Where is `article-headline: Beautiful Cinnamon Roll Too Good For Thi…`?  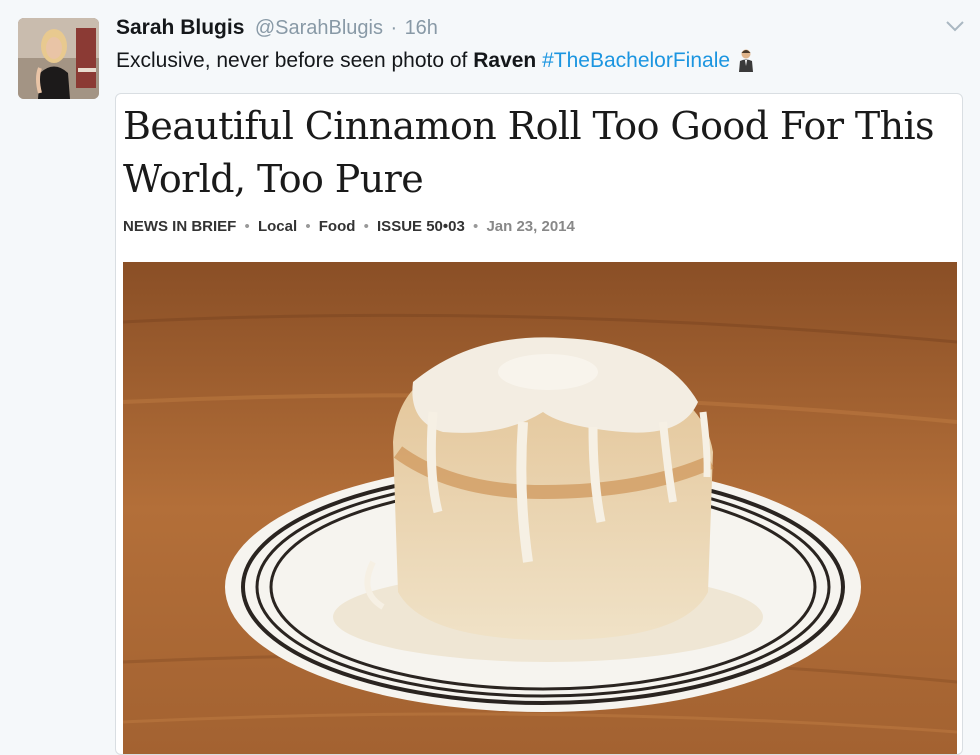 article-headline: Beautiful Cinnamon Roll Too Good For Thi… is located at coordinates (538, 153).